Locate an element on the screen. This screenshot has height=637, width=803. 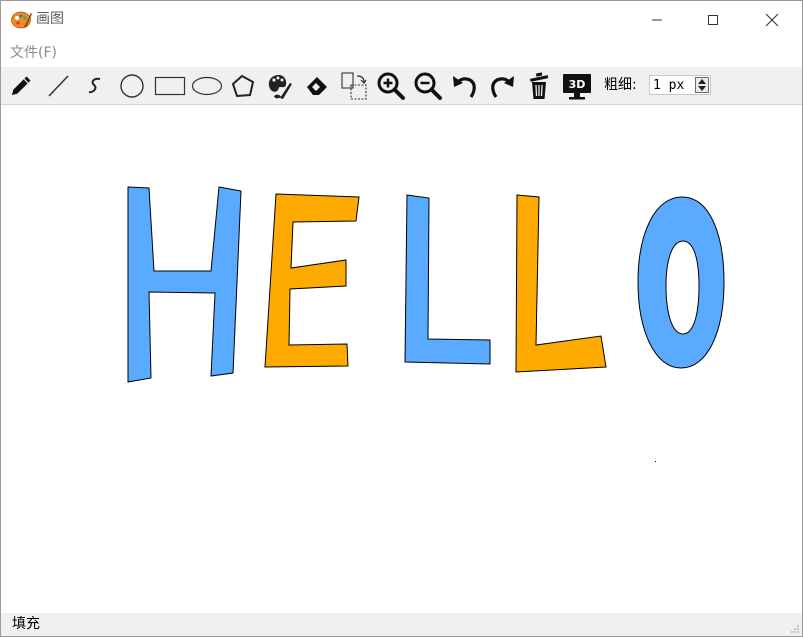
palette-icon is located at coordinates (280, 87).